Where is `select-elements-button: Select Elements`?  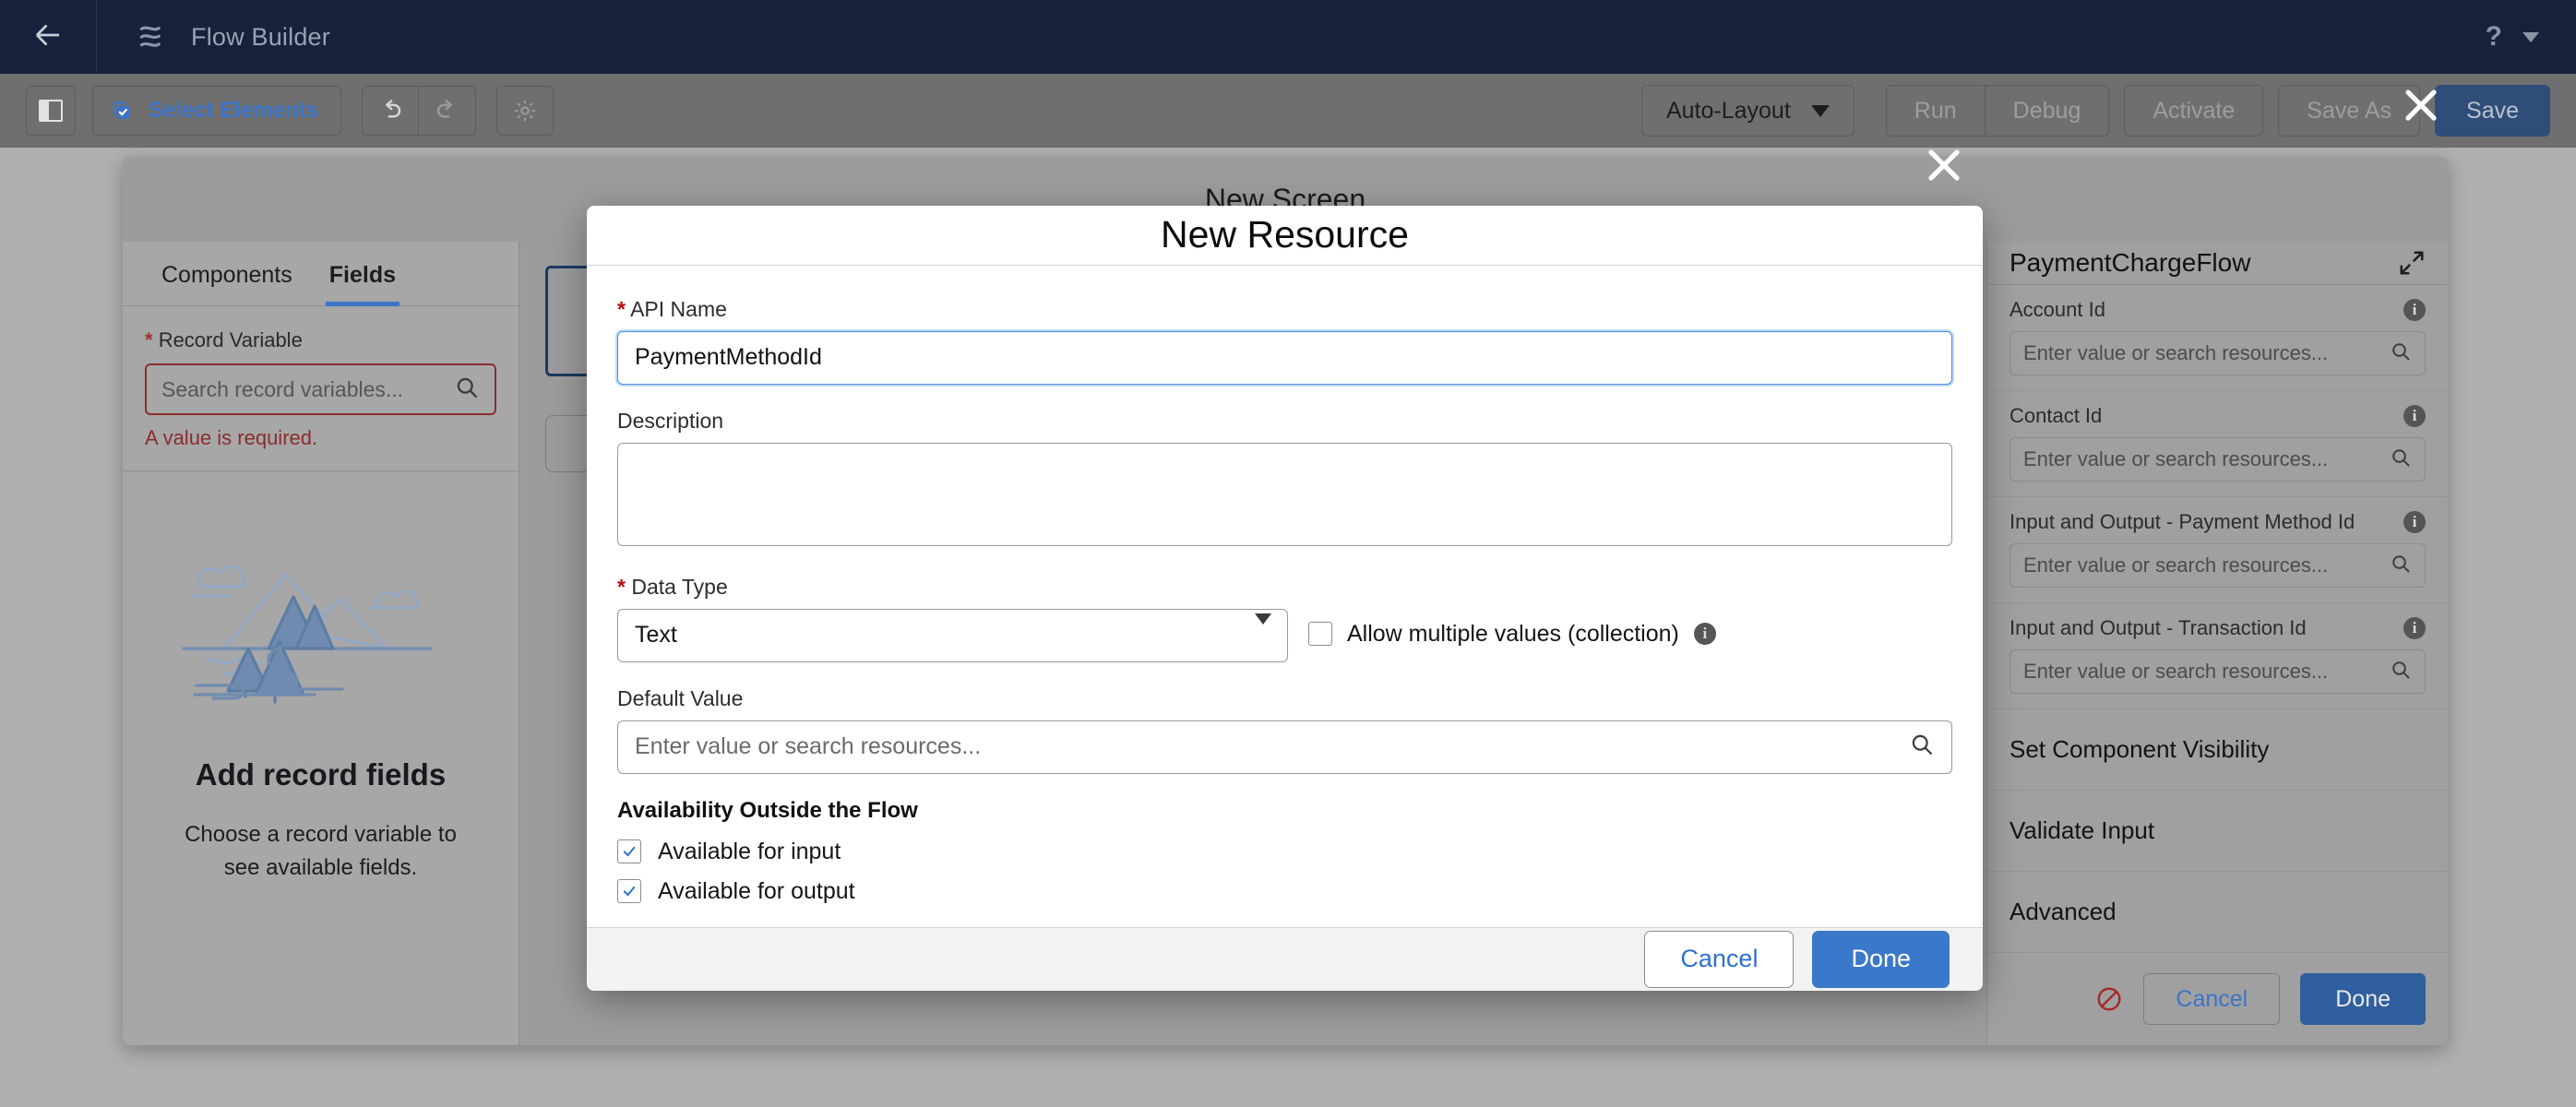 select-elements-button: Select Elements is located at coordinates (217, 111).